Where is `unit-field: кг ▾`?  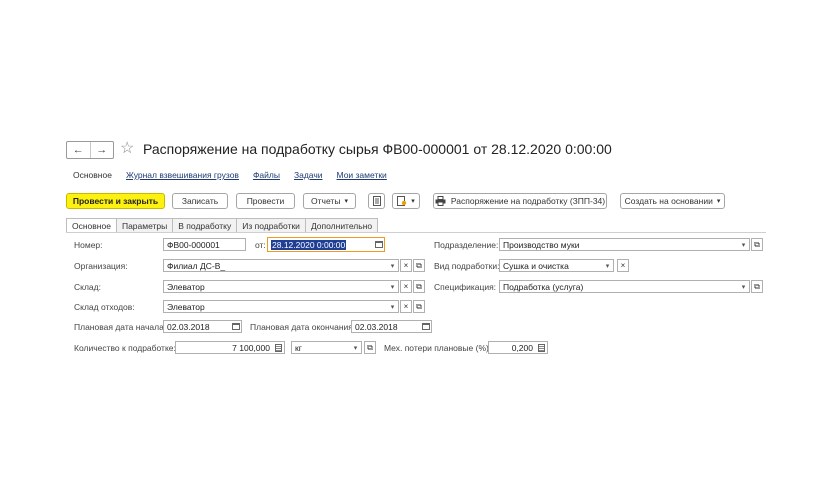 unit-field: кг ▾ is located at coordinates (326, 347).